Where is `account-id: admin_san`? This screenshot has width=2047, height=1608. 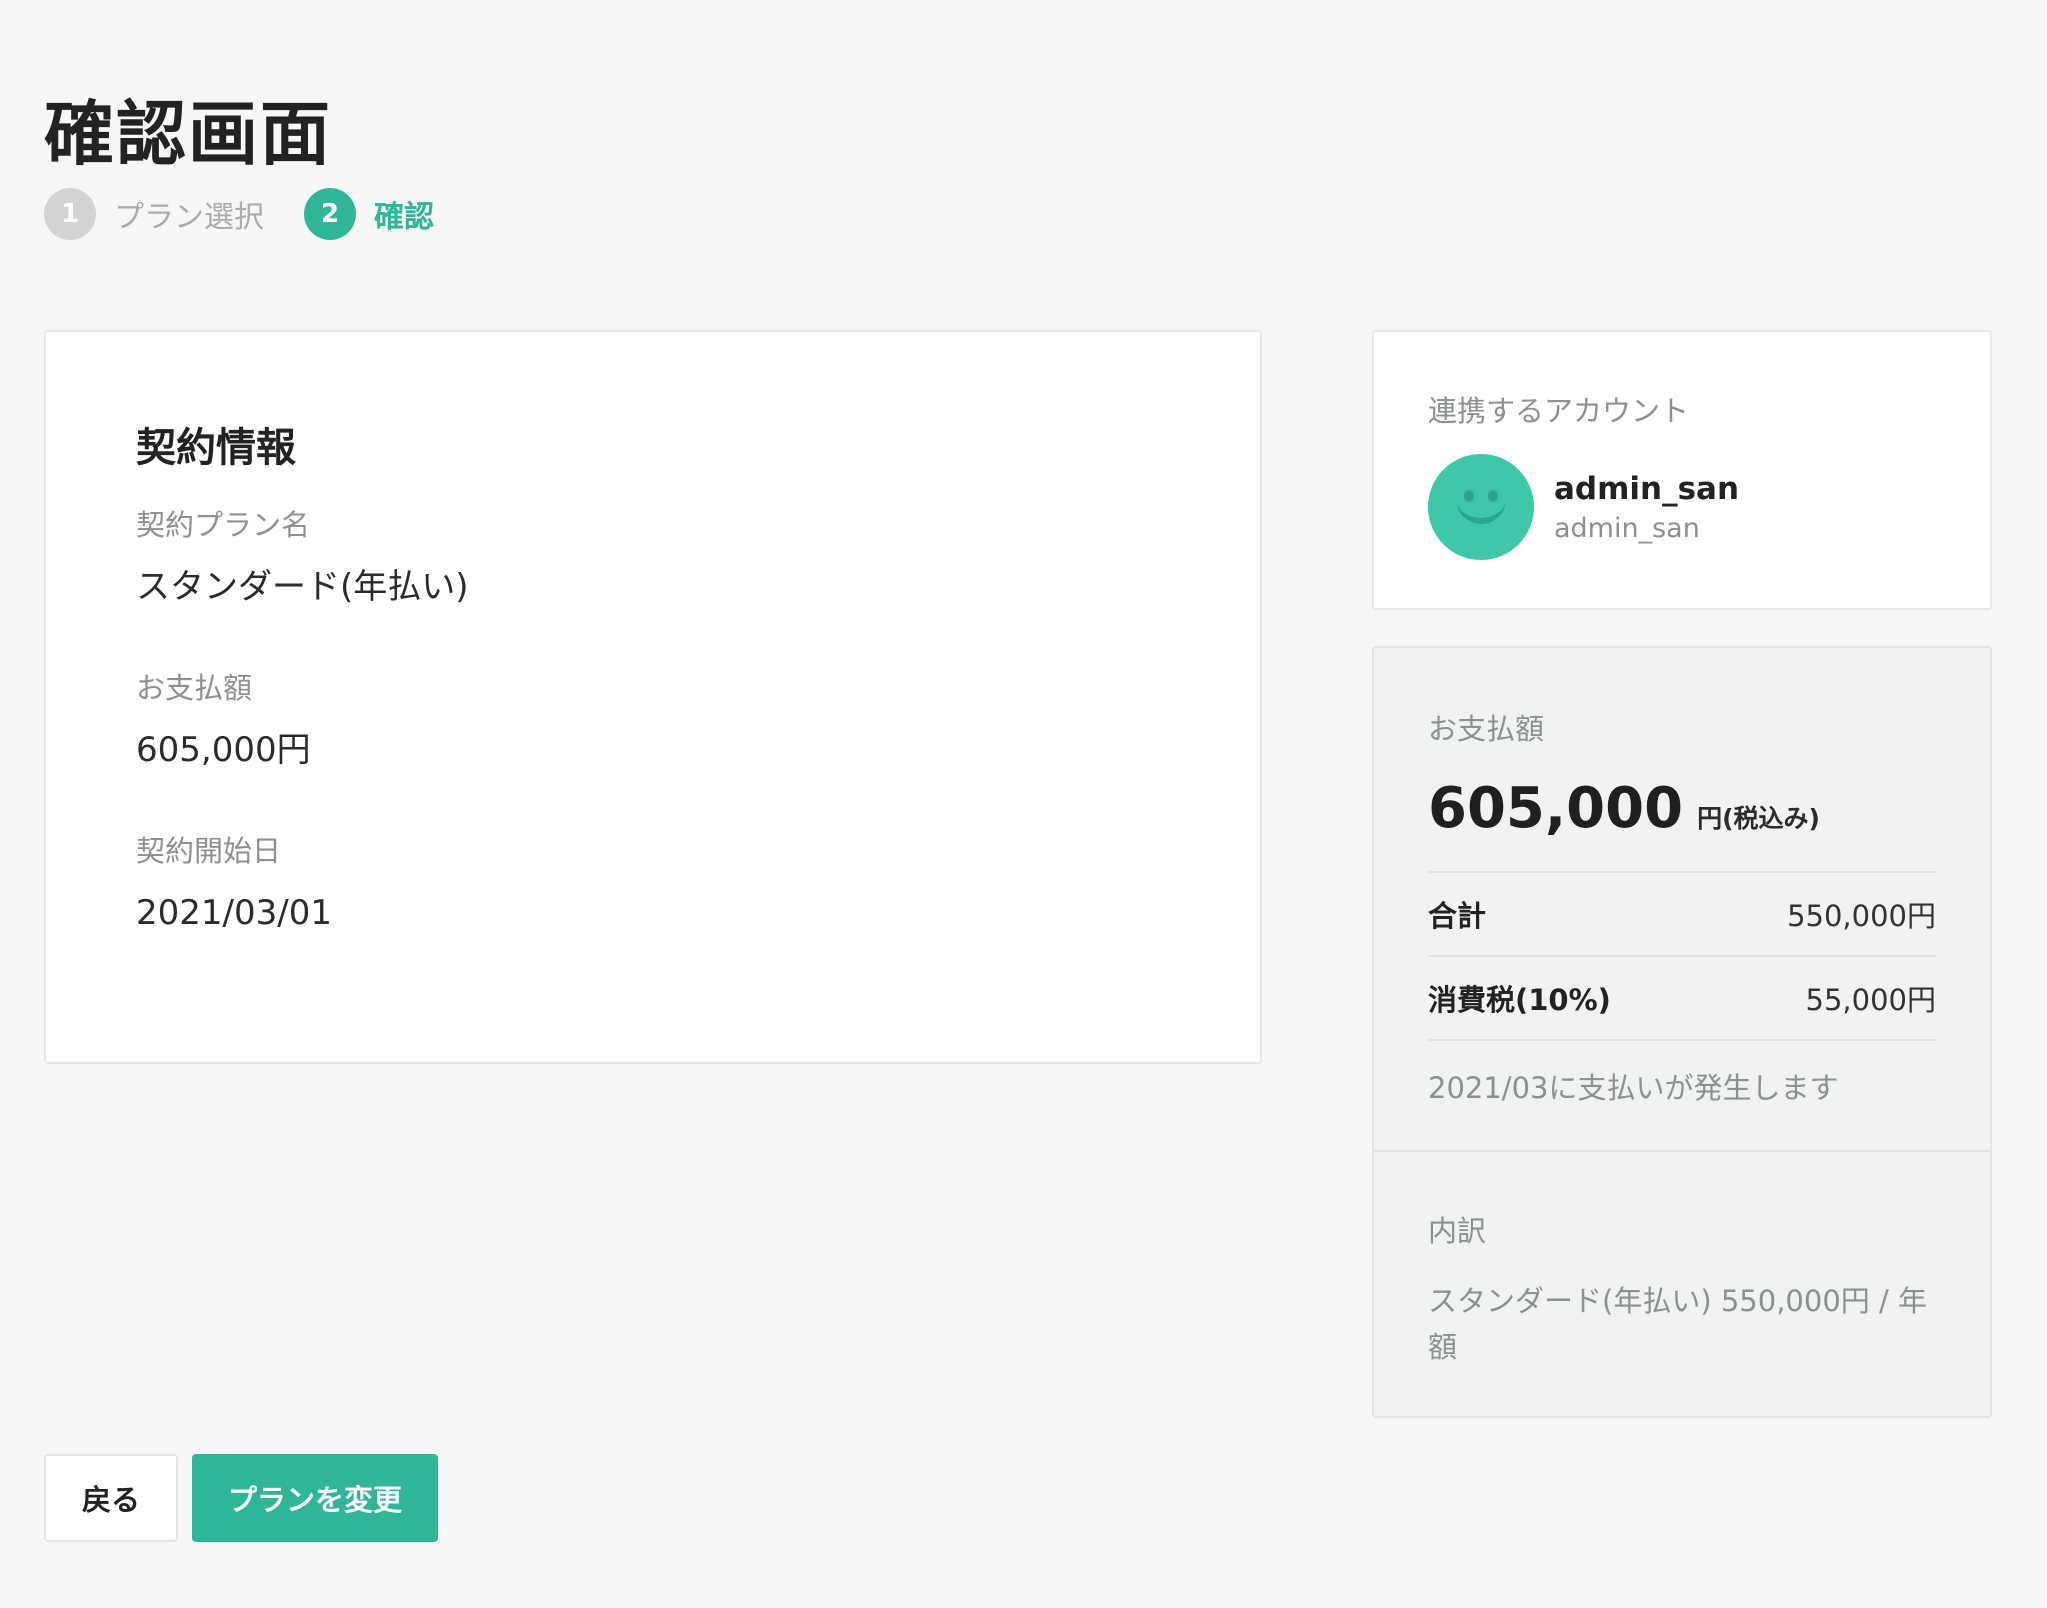
account-id: admin_san is located at coordinates (1627, 528).